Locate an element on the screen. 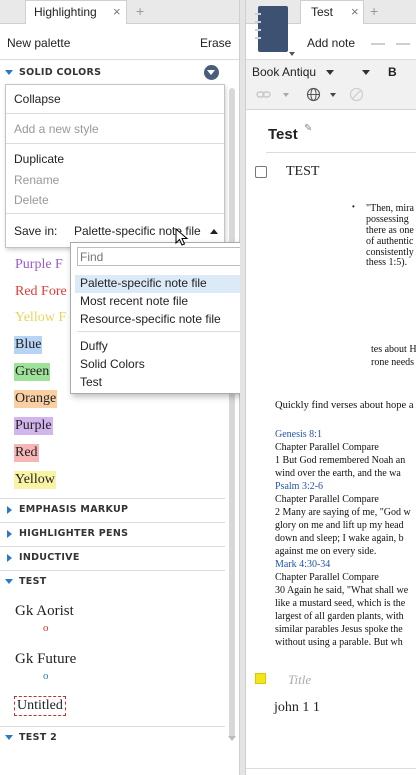 Image resolution: width=416 pixels, height=775 pixels. font-select: Book Antiqu is located at coordinates (284, 72).